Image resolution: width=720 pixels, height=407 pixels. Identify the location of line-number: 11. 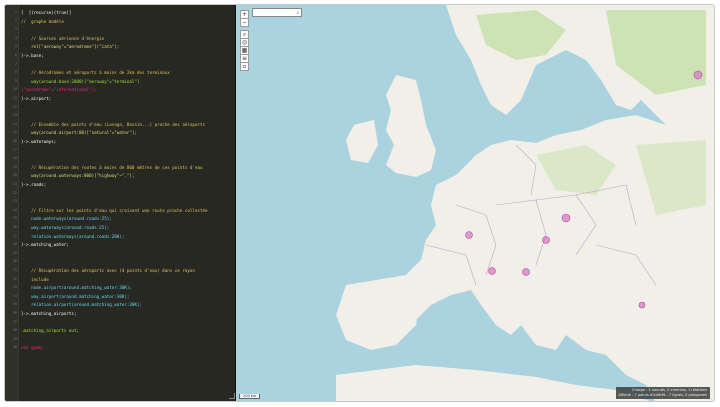
(14, 98).